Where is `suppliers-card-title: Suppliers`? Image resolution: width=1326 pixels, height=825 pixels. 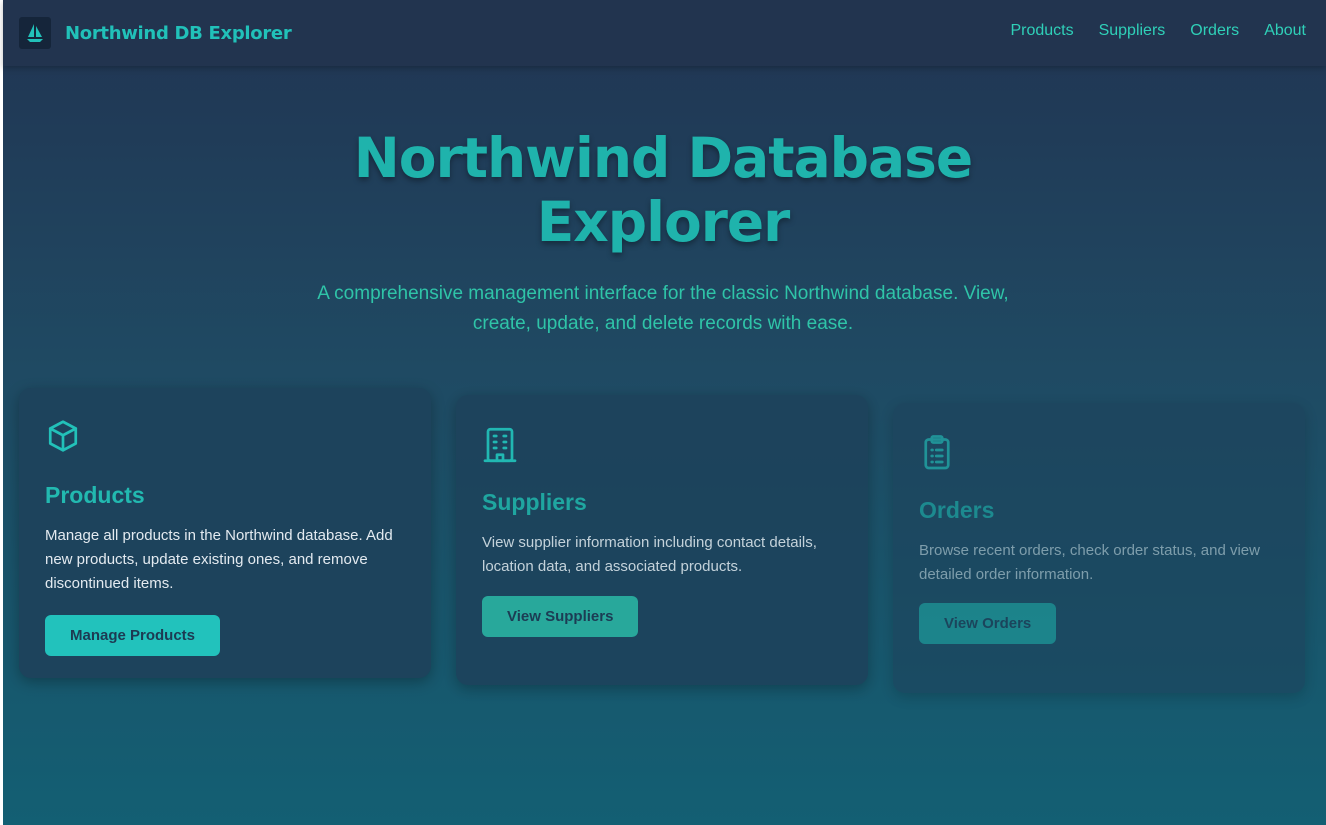 suppliers-card-title: Suppliers is located at coordinates (534, 502).